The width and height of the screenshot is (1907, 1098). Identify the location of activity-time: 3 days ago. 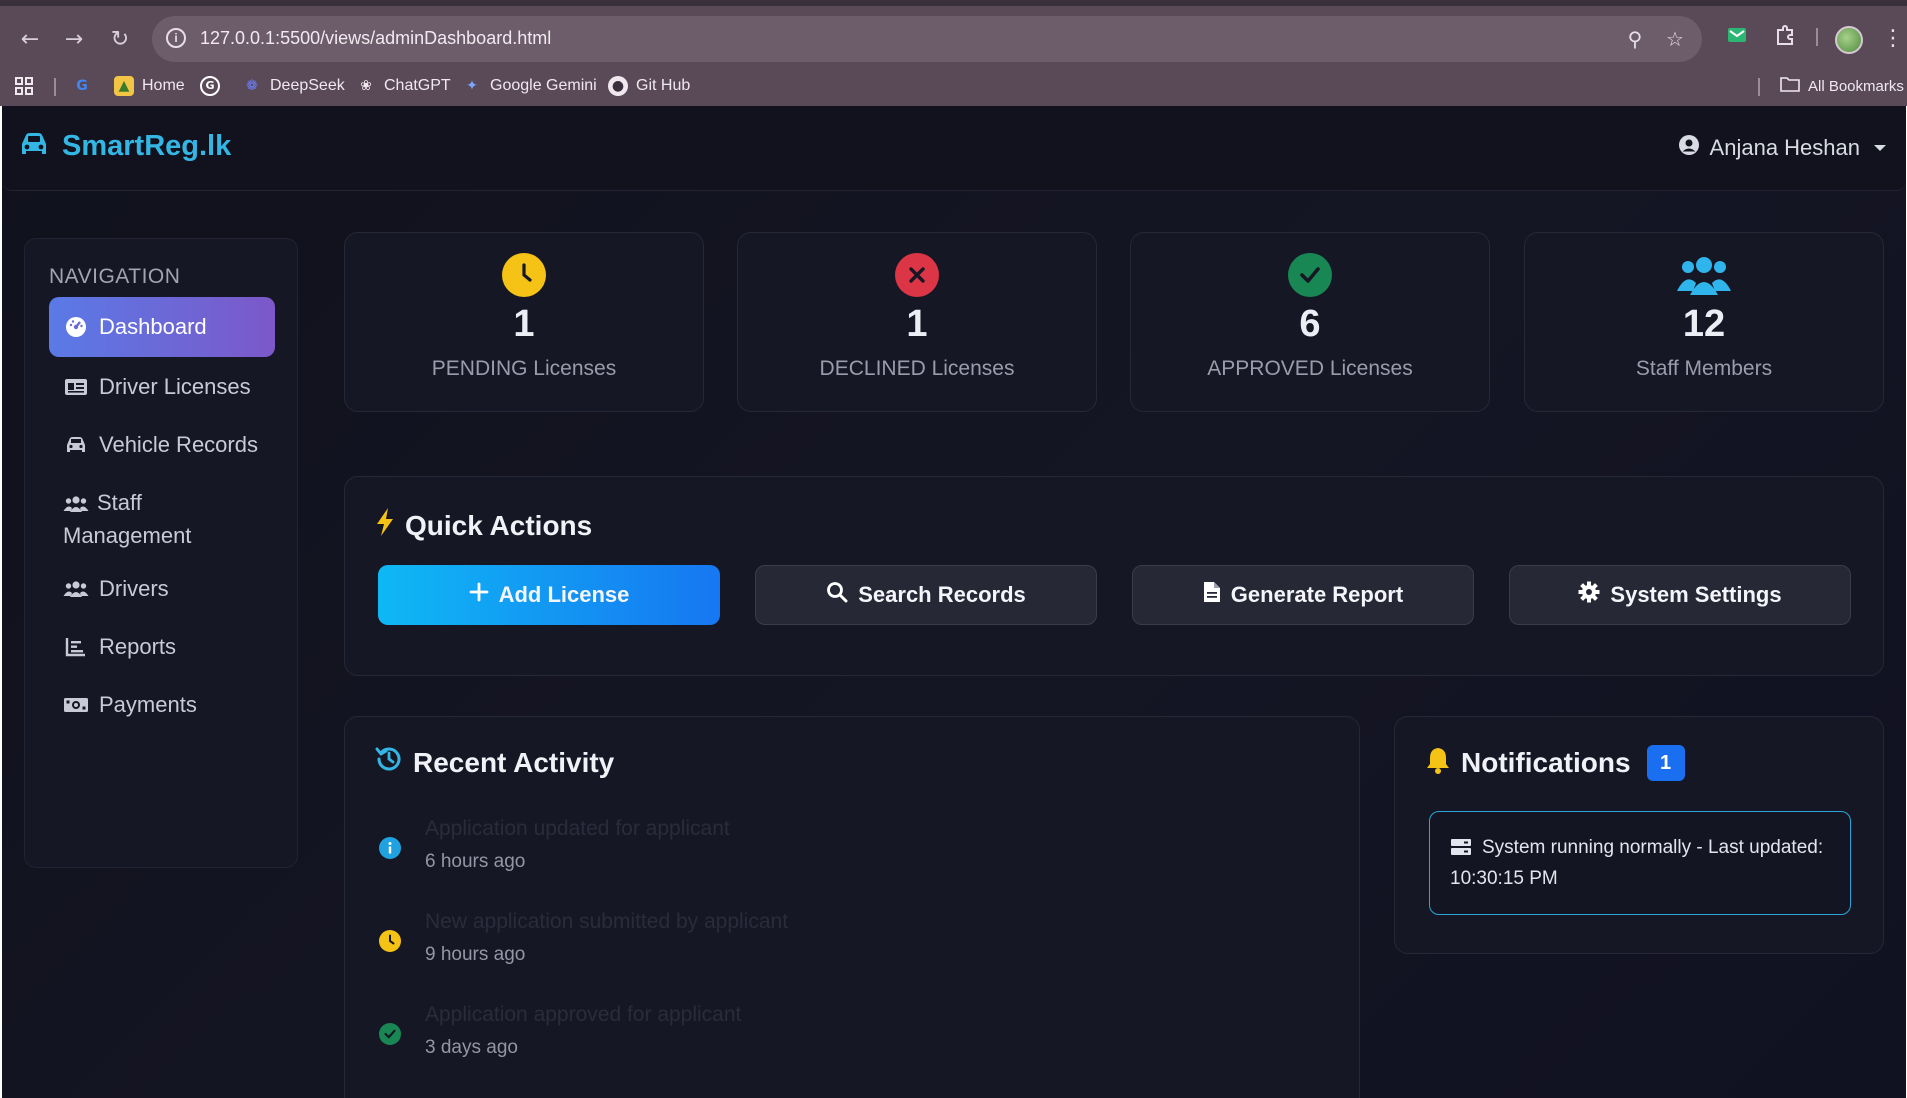
(471, 1047).